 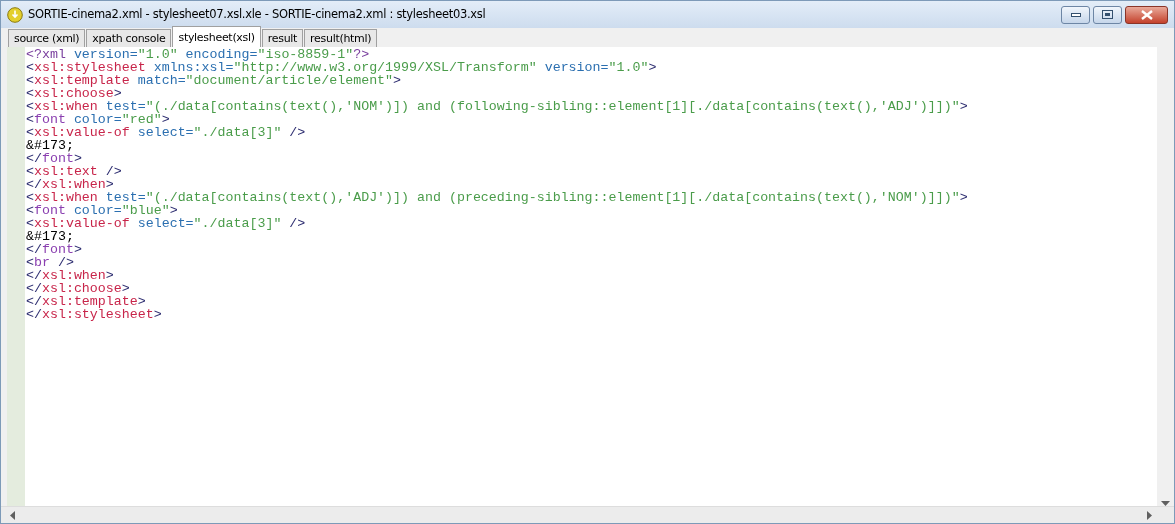 I want to click on code-line: <xsl:when test="(./data[contains(text(),'ADJ')]) and (preceding-sibling::element[1][./data[contains(text(),'NOM')]])">, so click(x=497, y=197).